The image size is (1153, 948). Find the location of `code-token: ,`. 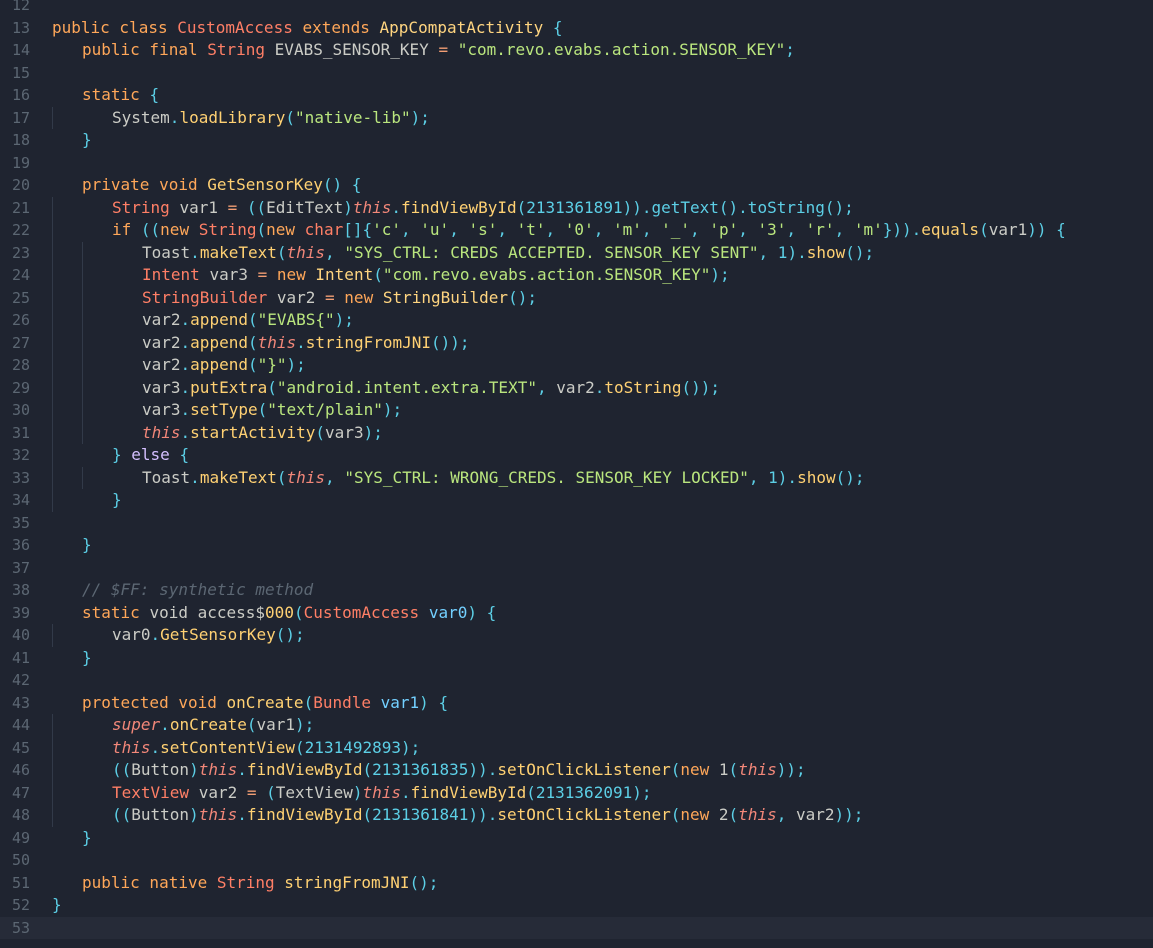

code-token: , is located at coordinates (555, 229).